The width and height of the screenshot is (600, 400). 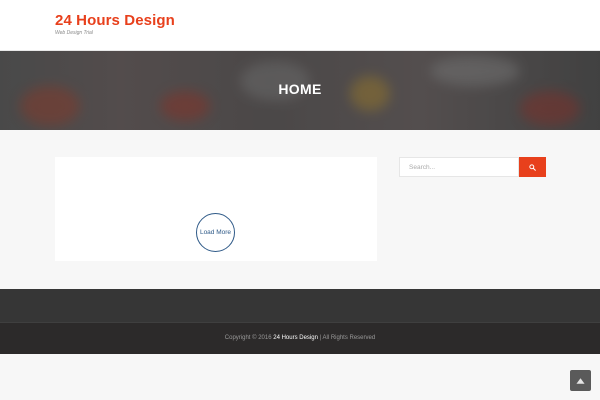 What do you see at coordinates (459, 167) in the screenshot?
I see `search-input` at bounding box center [459, 167].